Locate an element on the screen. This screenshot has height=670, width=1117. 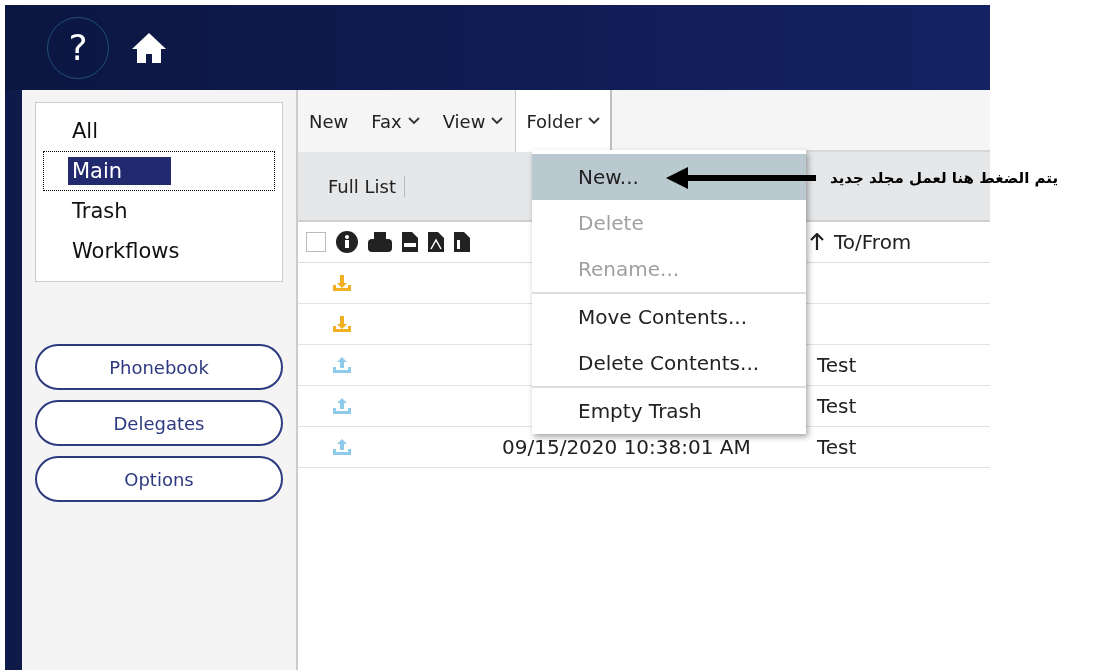
column-header: To/From is located at coordinates (873, 242).